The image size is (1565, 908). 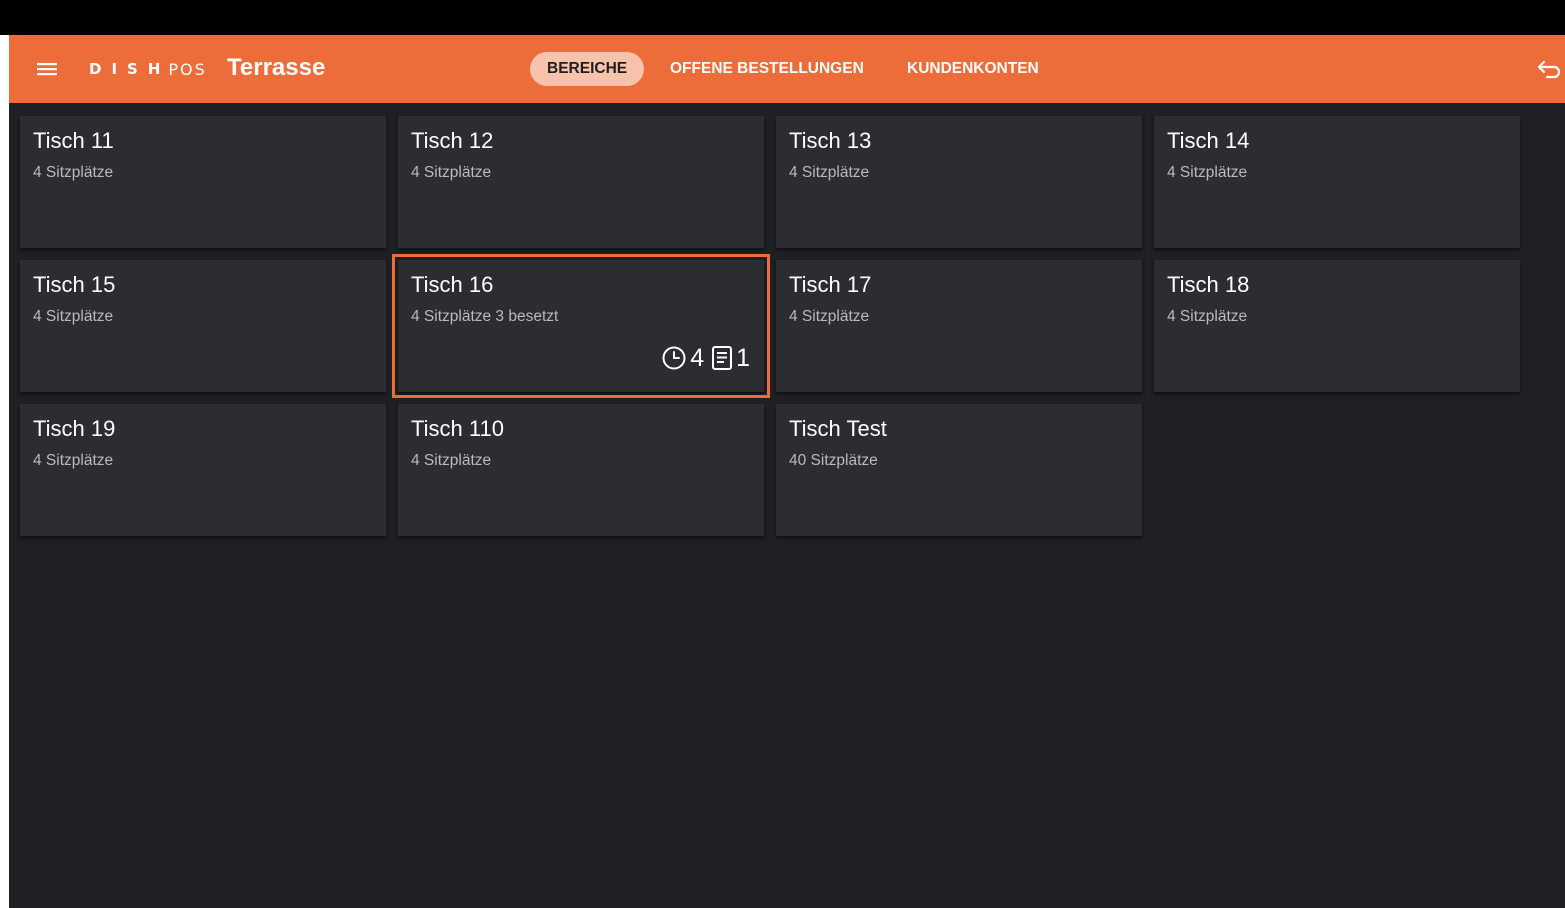 I want to click on table-card-tisch-14: Tisch 14 4 Sitzplätze, so click(x=1337, y=182).